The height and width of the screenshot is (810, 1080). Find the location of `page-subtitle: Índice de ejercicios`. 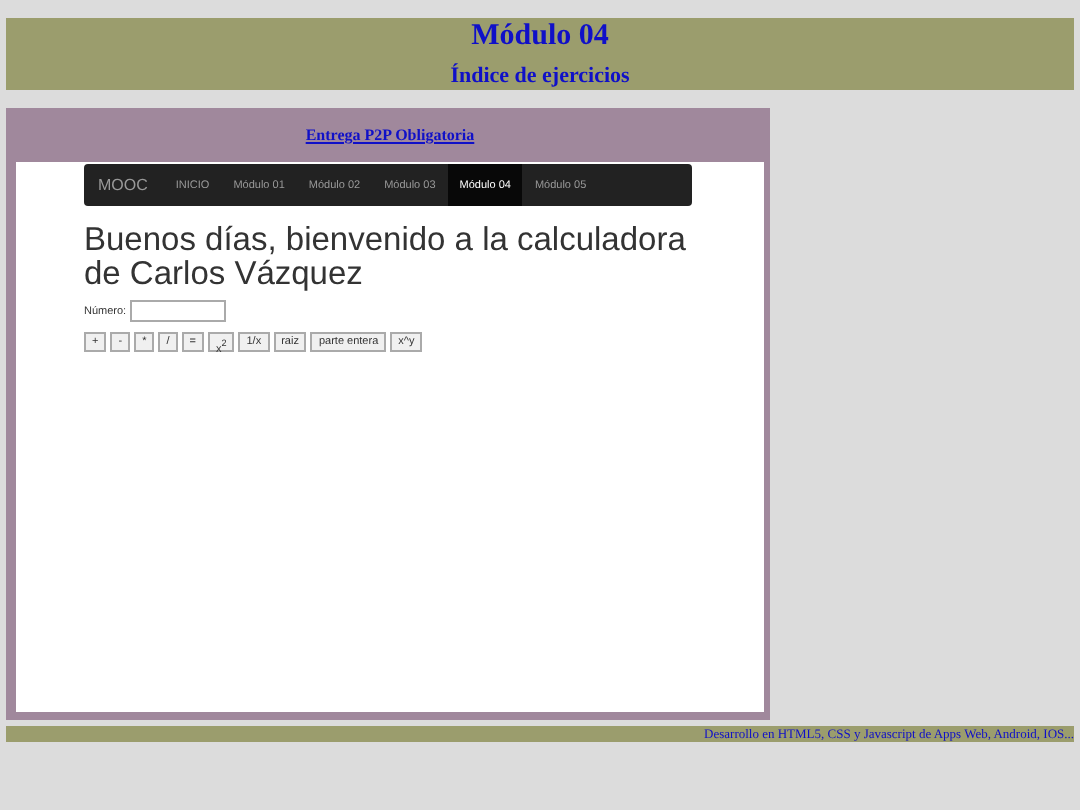

page-subtitle: Índice de ejercicios is located at coordinates (540, 75).